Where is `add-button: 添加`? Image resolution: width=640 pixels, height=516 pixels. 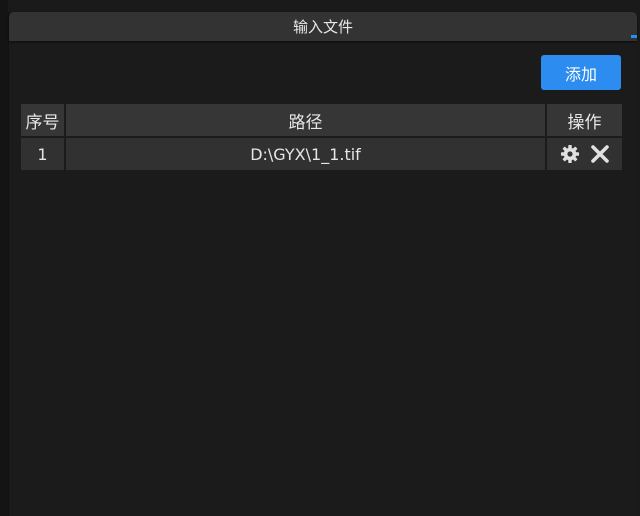 add-button: 添加 is located at coordinates (581, 72).